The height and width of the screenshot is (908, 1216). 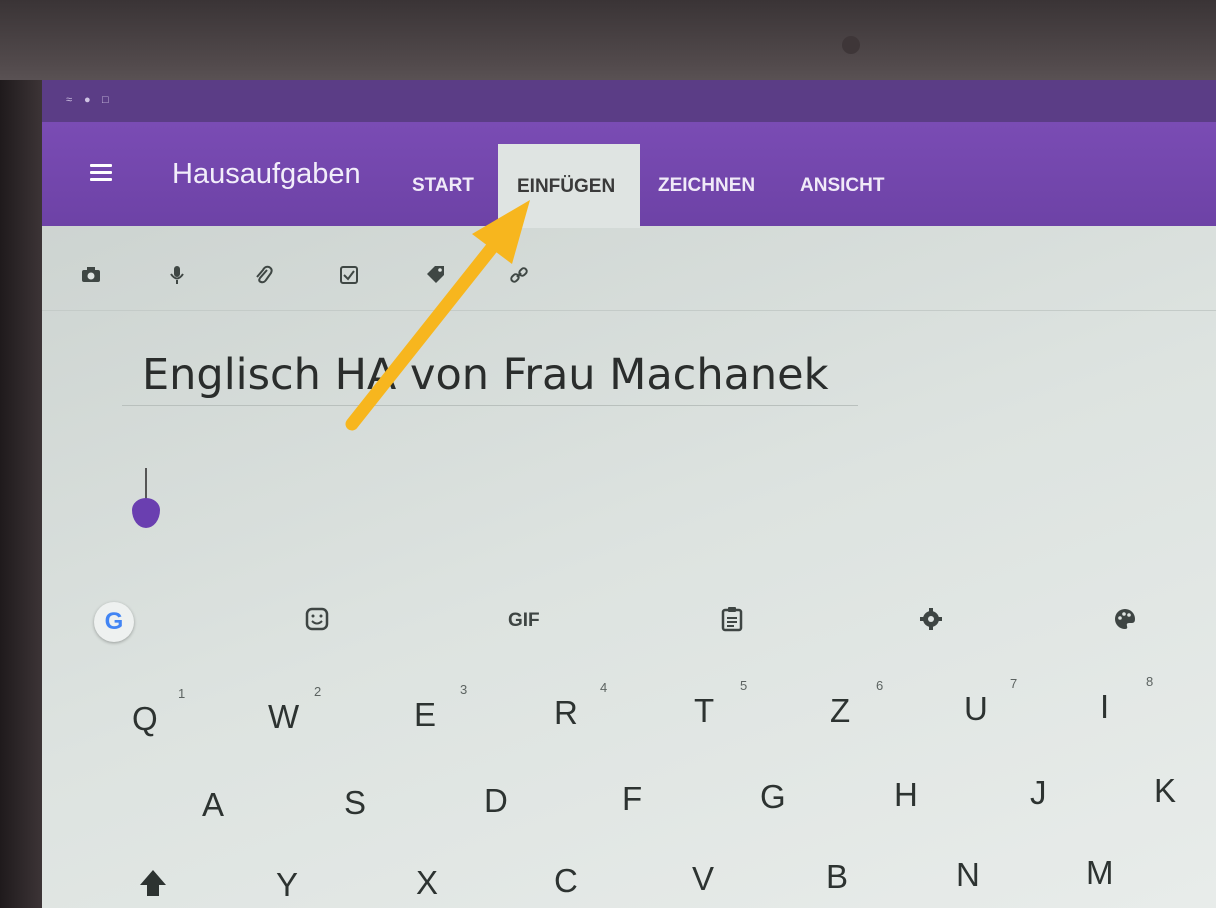 What do you see at coordinates (632, 799) in the screenshot?
I see `key-f: F` at bounding box center [632, 799].